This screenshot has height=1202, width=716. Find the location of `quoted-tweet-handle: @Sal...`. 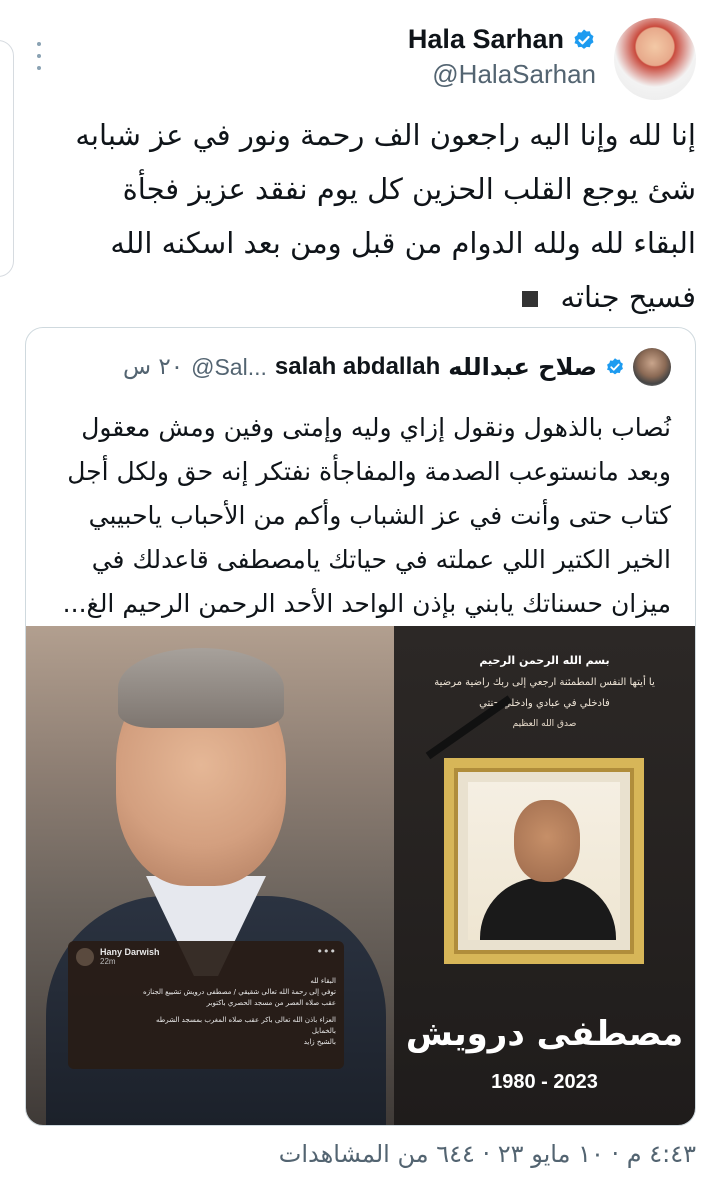

quoted-tweet-handle: @Sal... is located at coordinates (229, 366).